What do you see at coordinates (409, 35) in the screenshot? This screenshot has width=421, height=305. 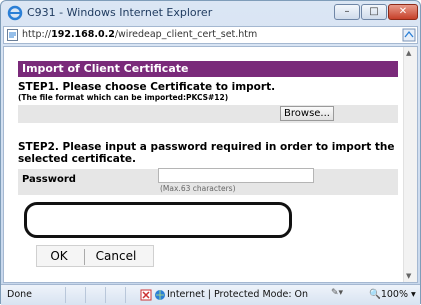 I see `compatibility-view-icon` at bounding box center [409, 35].